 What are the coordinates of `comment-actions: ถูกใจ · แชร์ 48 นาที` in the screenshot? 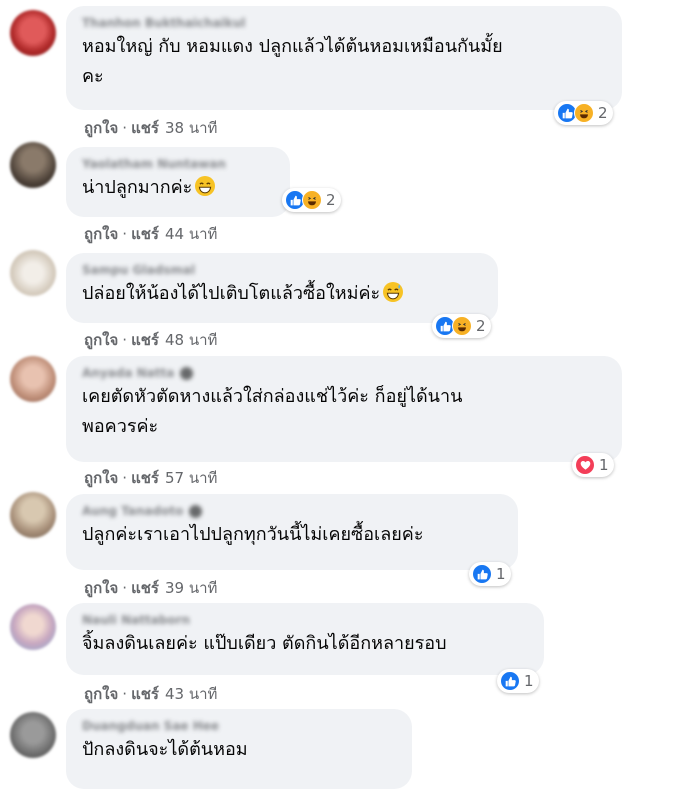 It's located at (150, 340).